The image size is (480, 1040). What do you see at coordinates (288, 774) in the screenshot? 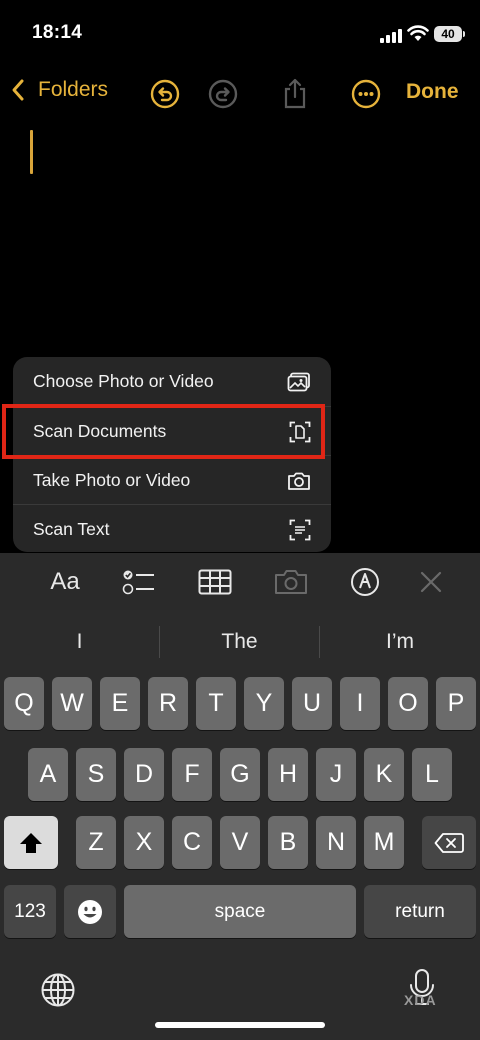
I see `key: H` at bounding box center [288, 774].